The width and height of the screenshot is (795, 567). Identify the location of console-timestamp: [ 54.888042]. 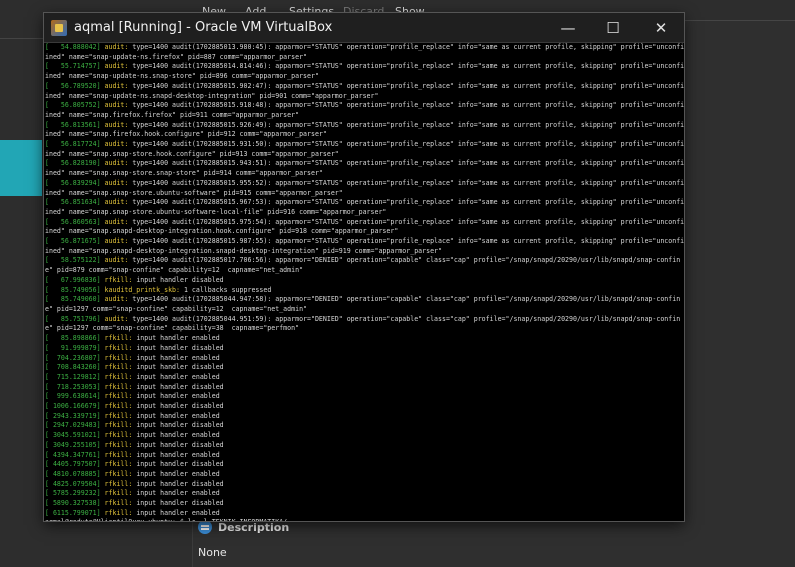
(75, 47).